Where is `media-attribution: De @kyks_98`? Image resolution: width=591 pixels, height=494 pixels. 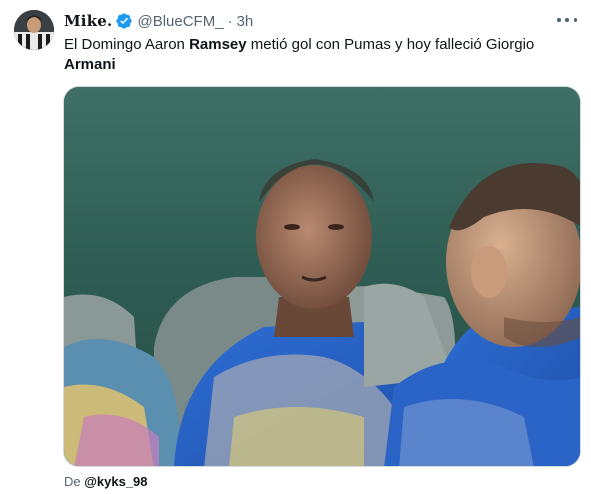 media-attribution: De @kyks_98 is located at coordinates (106, 481).